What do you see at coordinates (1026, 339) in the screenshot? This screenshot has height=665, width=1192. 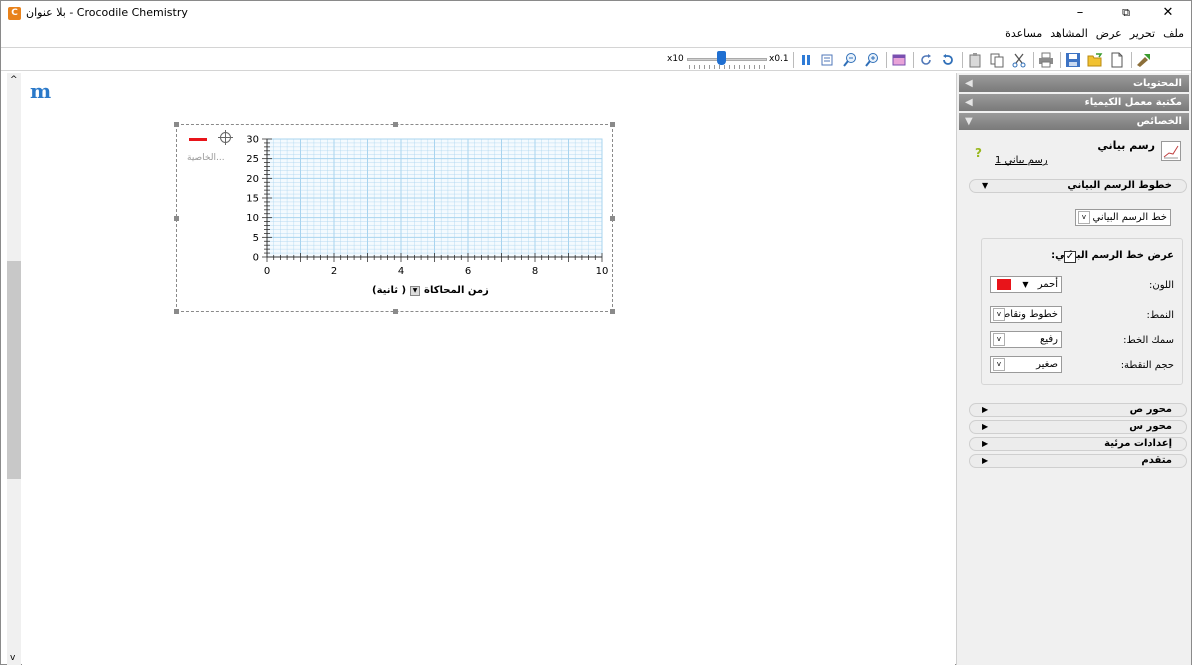 I see `thickness-select: رفيع v` at bounding box center [1026, 339].